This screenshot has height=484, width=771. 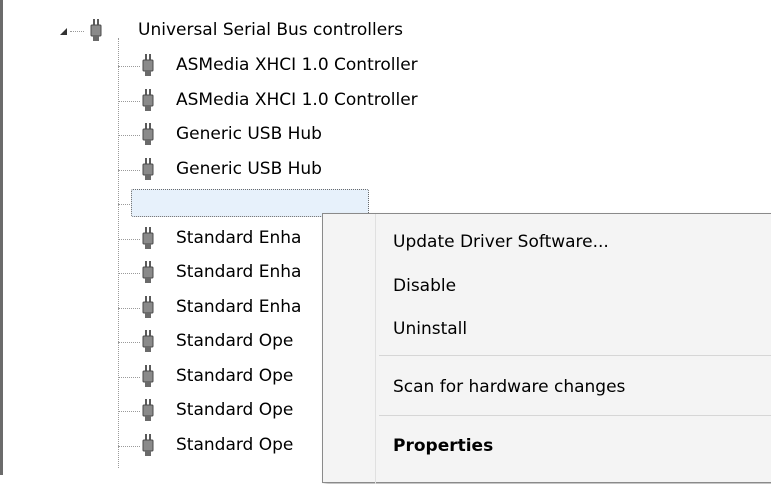 I want to click on menu-item-properties: Properties, so click(x=443, y=446).